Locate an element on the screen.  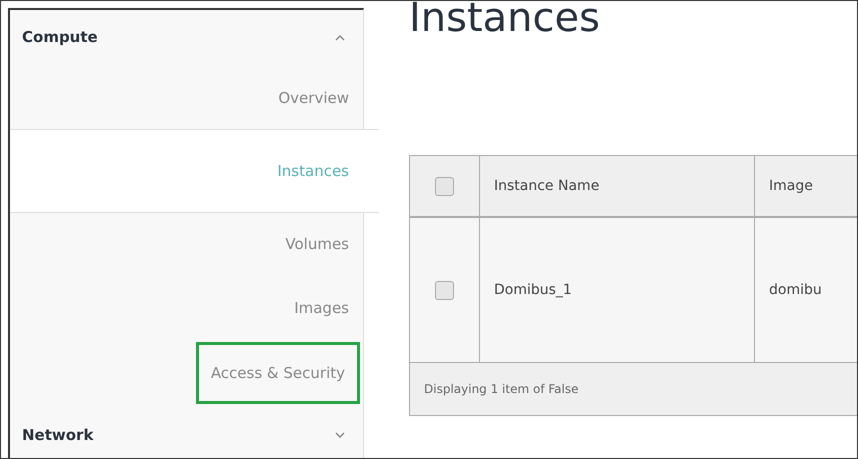
chevron-down-icon is located at coordinates (340, 435).